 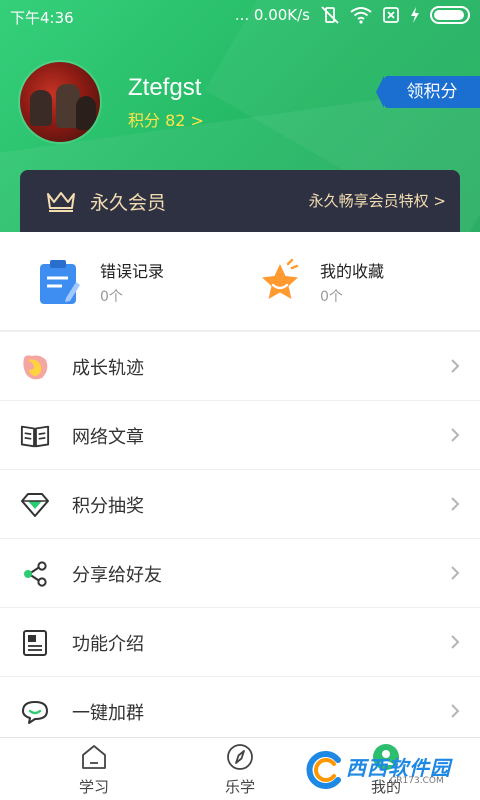 I want to click on get-points-button: 领积分, so click(x=428, y=92).